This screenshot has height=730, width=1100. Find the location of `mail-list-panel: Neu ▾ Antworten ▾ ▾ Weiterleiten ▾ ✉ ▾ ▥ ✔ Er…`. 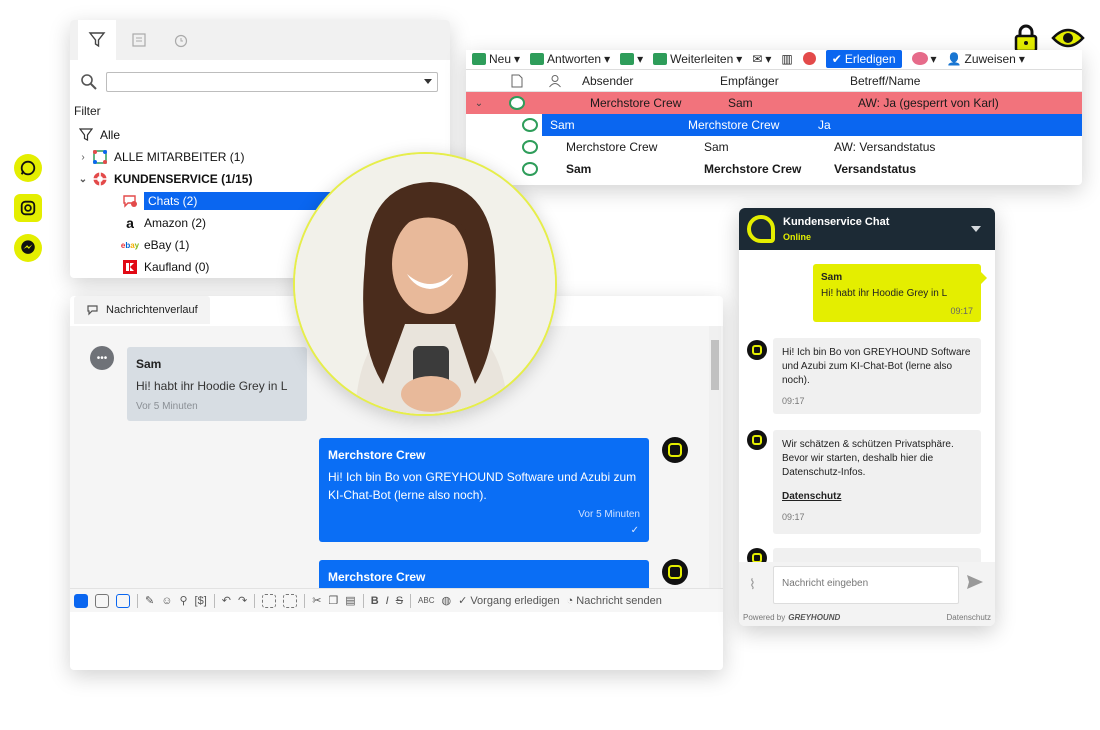

mail-list-panel: Neu ▾ Antworten ▾ ▾ Weiterleiten ▾ ✉ ▾ ▥ ✔ Er… is located at coordinates (774, 117).